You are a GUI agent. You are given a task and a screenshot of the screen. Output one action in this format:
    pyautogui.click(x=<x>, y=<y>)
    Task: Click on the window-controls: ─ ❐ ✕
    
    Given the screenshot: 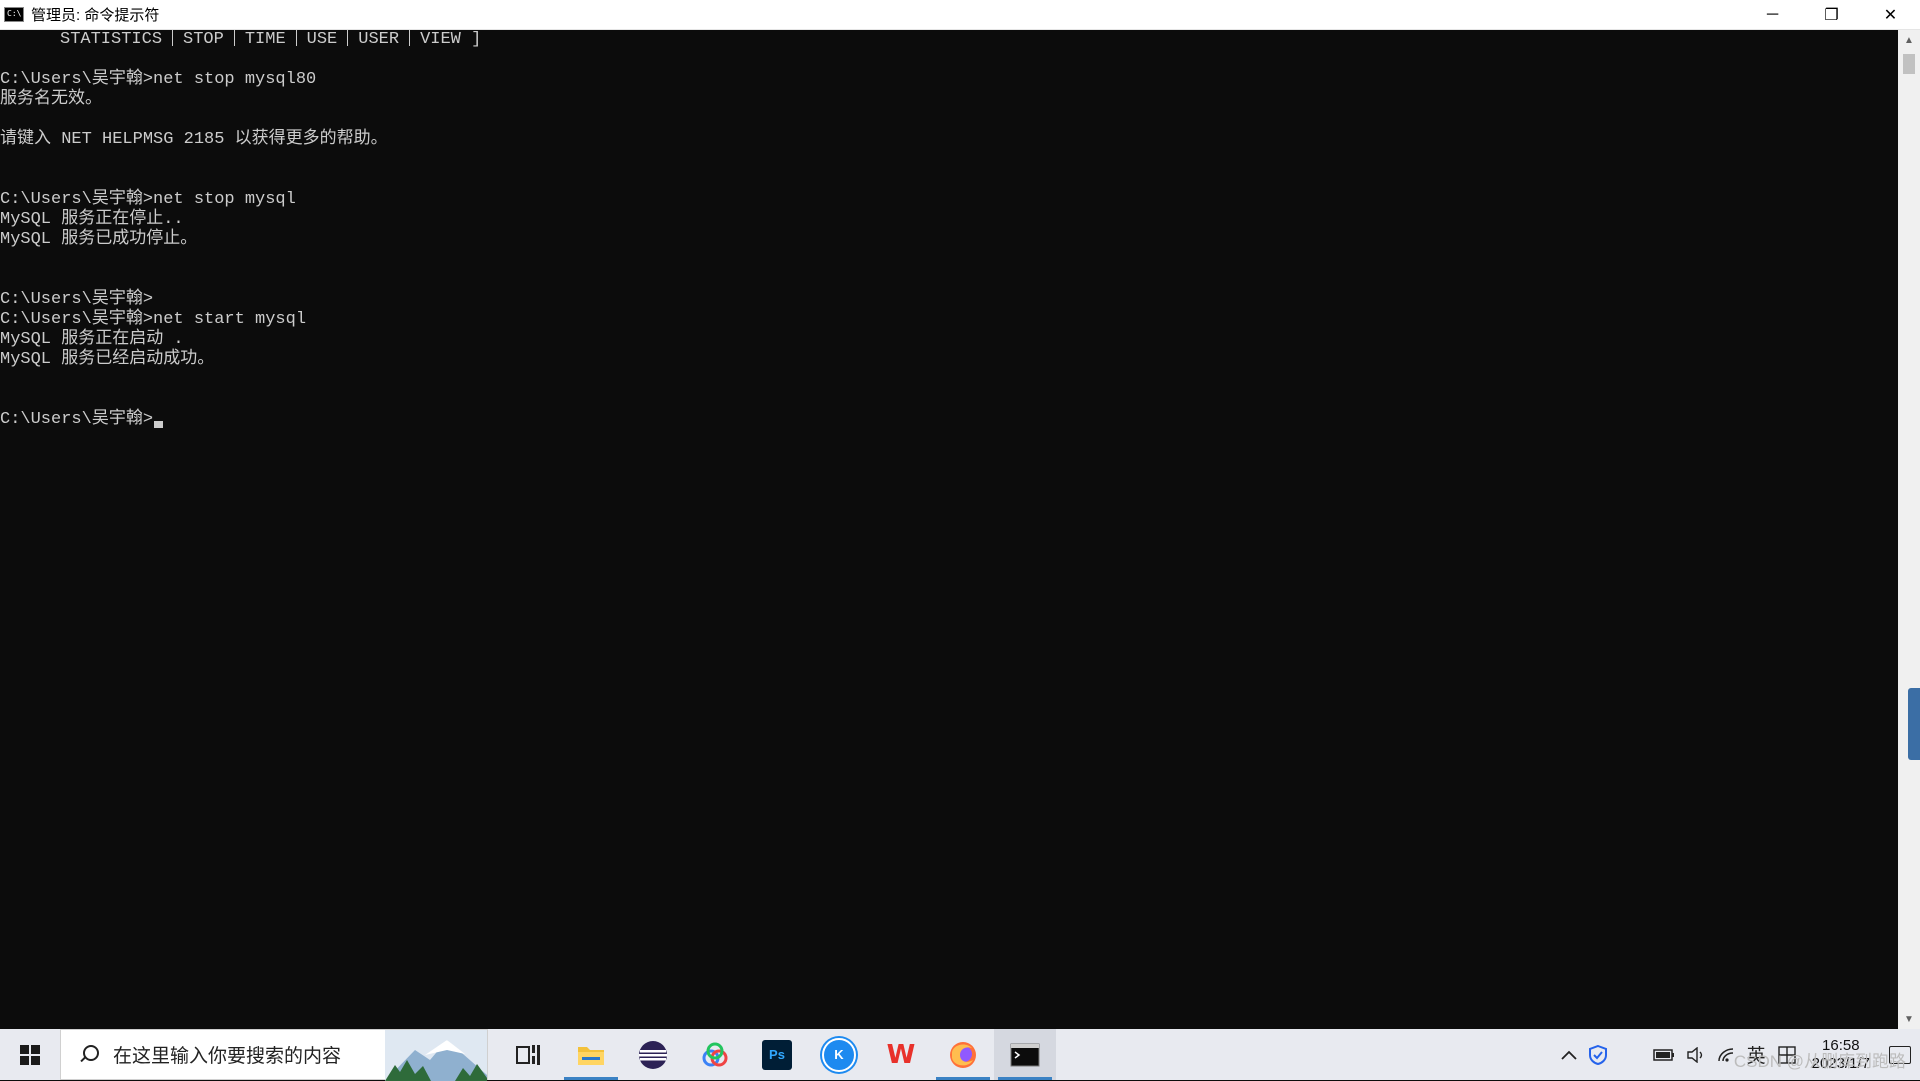 What is the action you would take?
    pyautogui.click(x=1831, y=14)
    